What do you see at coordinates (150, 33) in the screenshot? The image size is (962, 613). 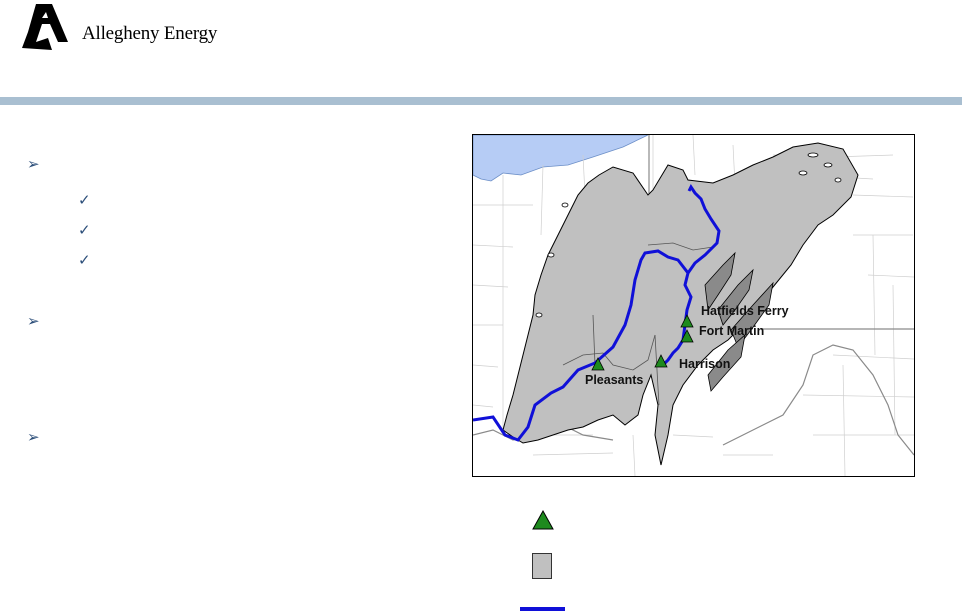 I see `company-name: Allegheny Energy` at bounding box center [150, 33].